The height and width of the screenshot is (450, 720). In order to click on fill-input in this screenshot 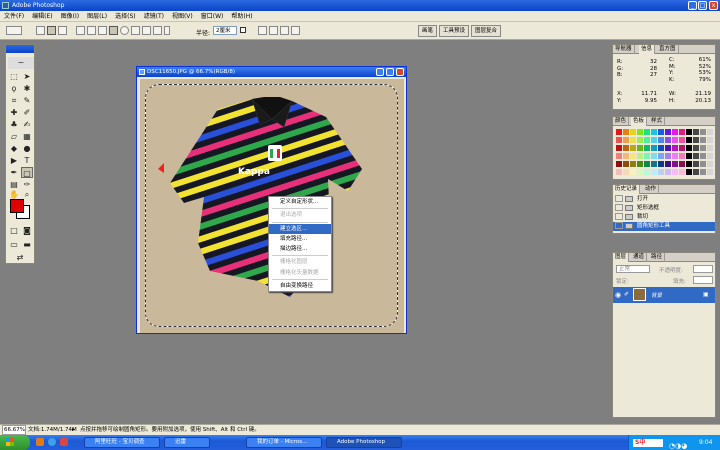, I will do `click(703, 280)`.